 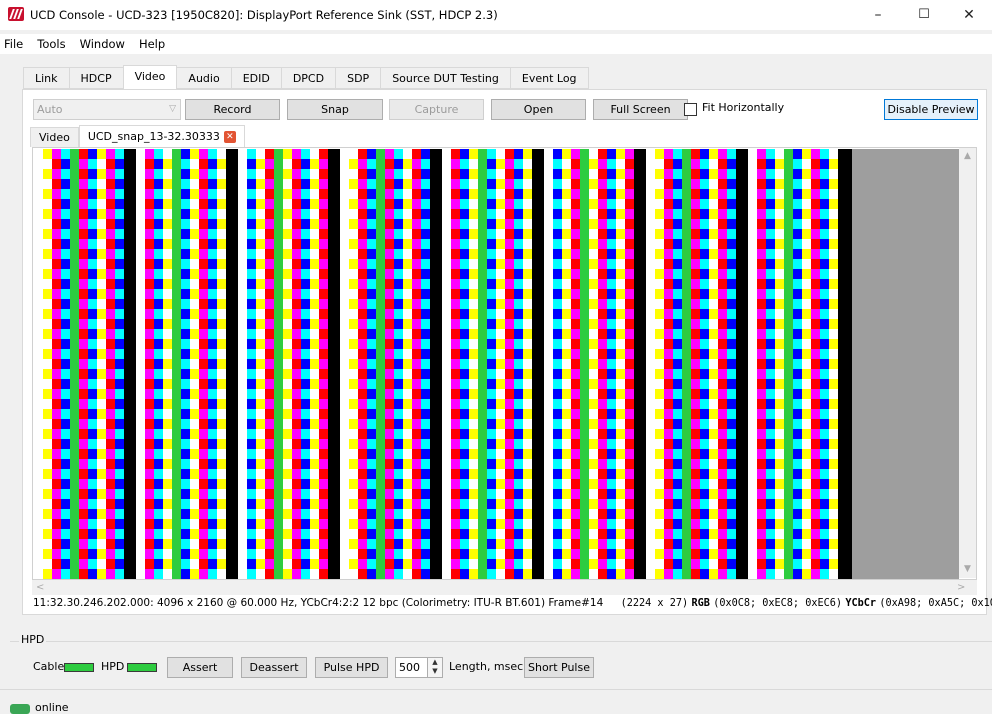 What do you see at coordinates (204, 78) in the screenshot?
I see `tab-audio: Audio` at bounding box center [204, 78].